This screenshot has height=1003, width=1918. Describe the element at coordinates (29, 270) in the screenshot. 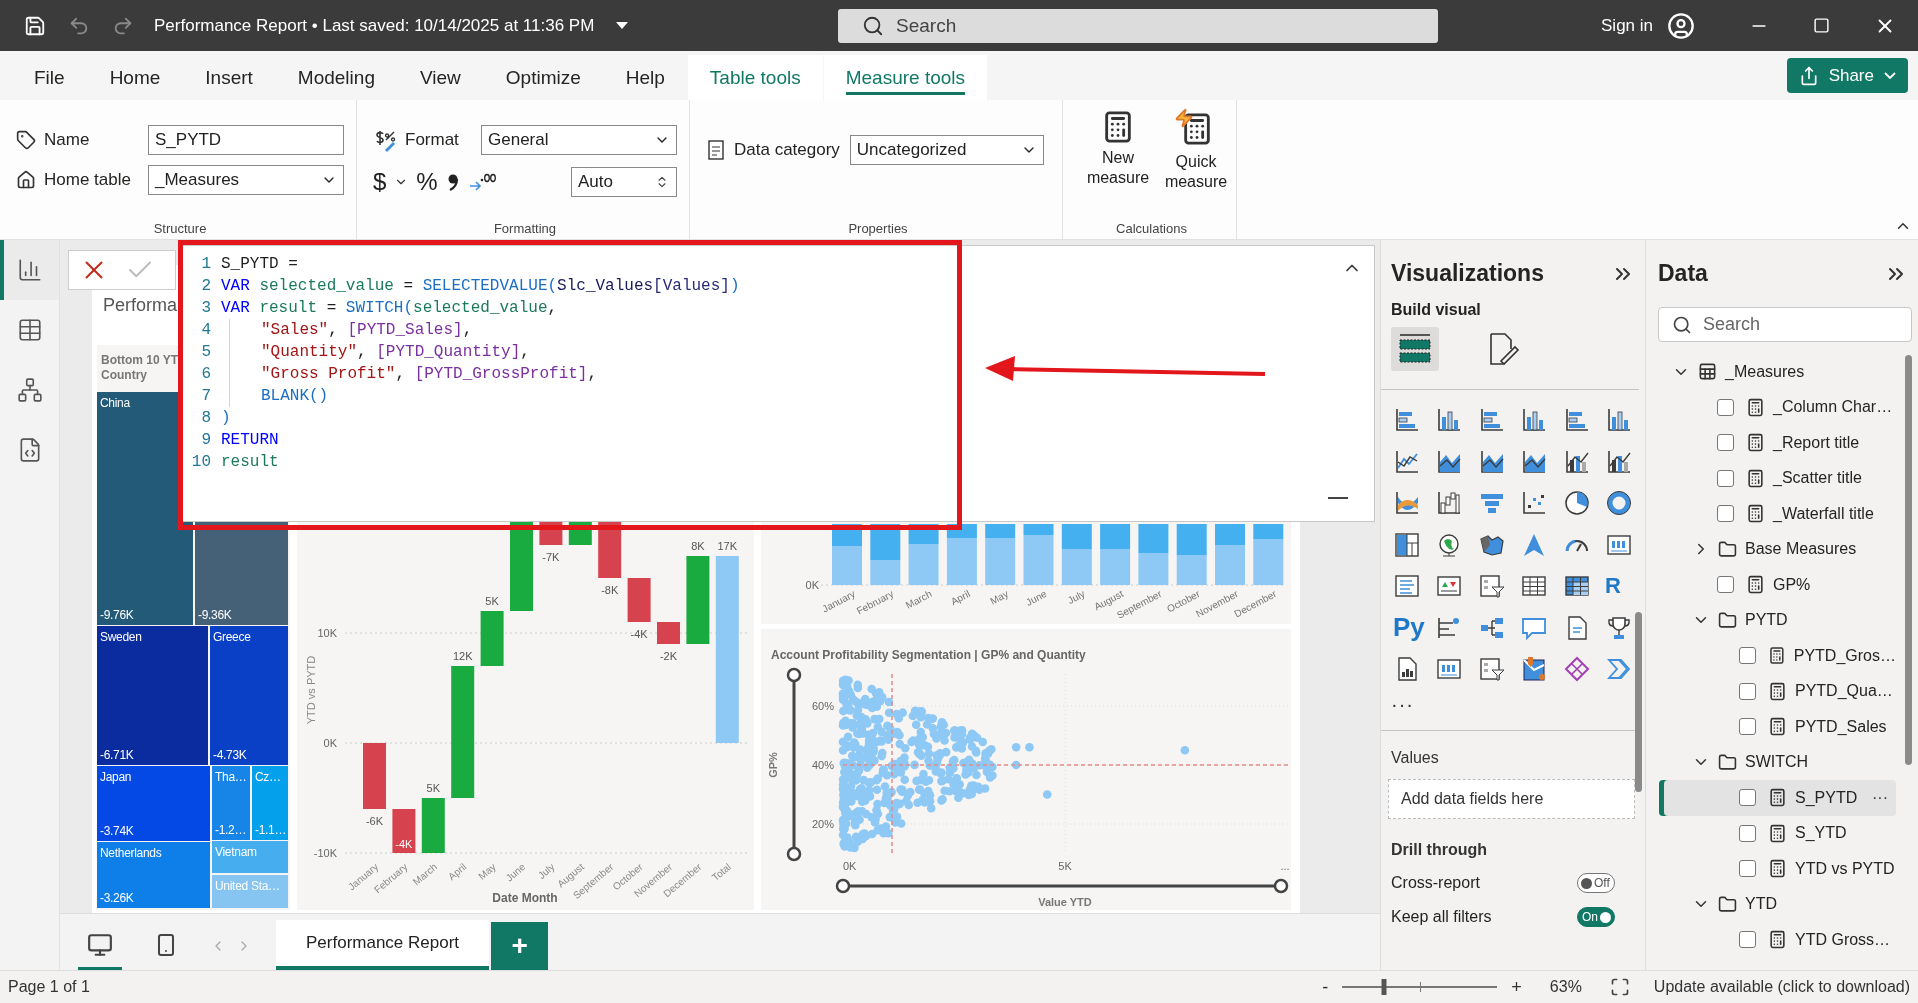

I see `view-tab` at that location.